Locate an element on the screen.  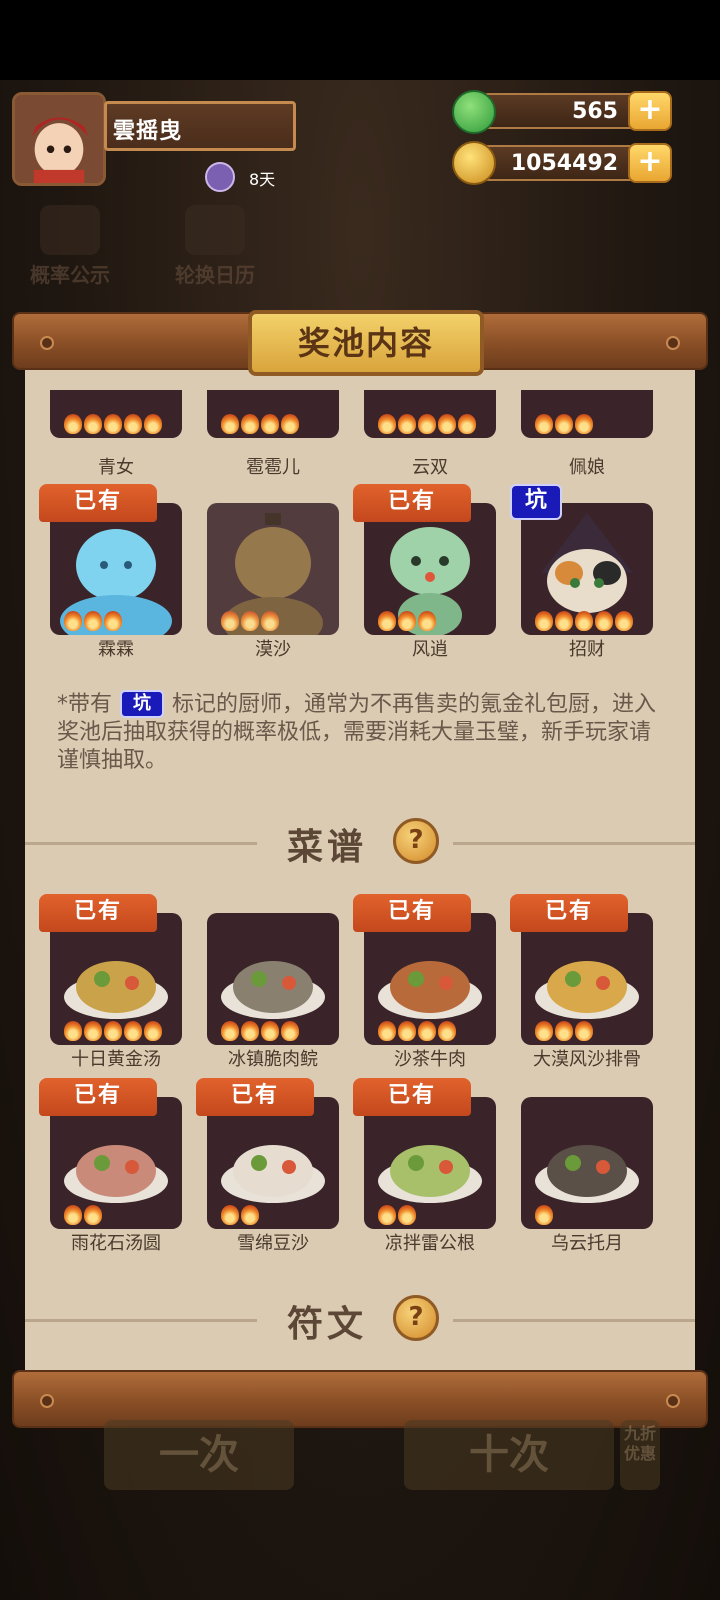
calendar-button: 轮换日历 is located at coordinates (215, 246).